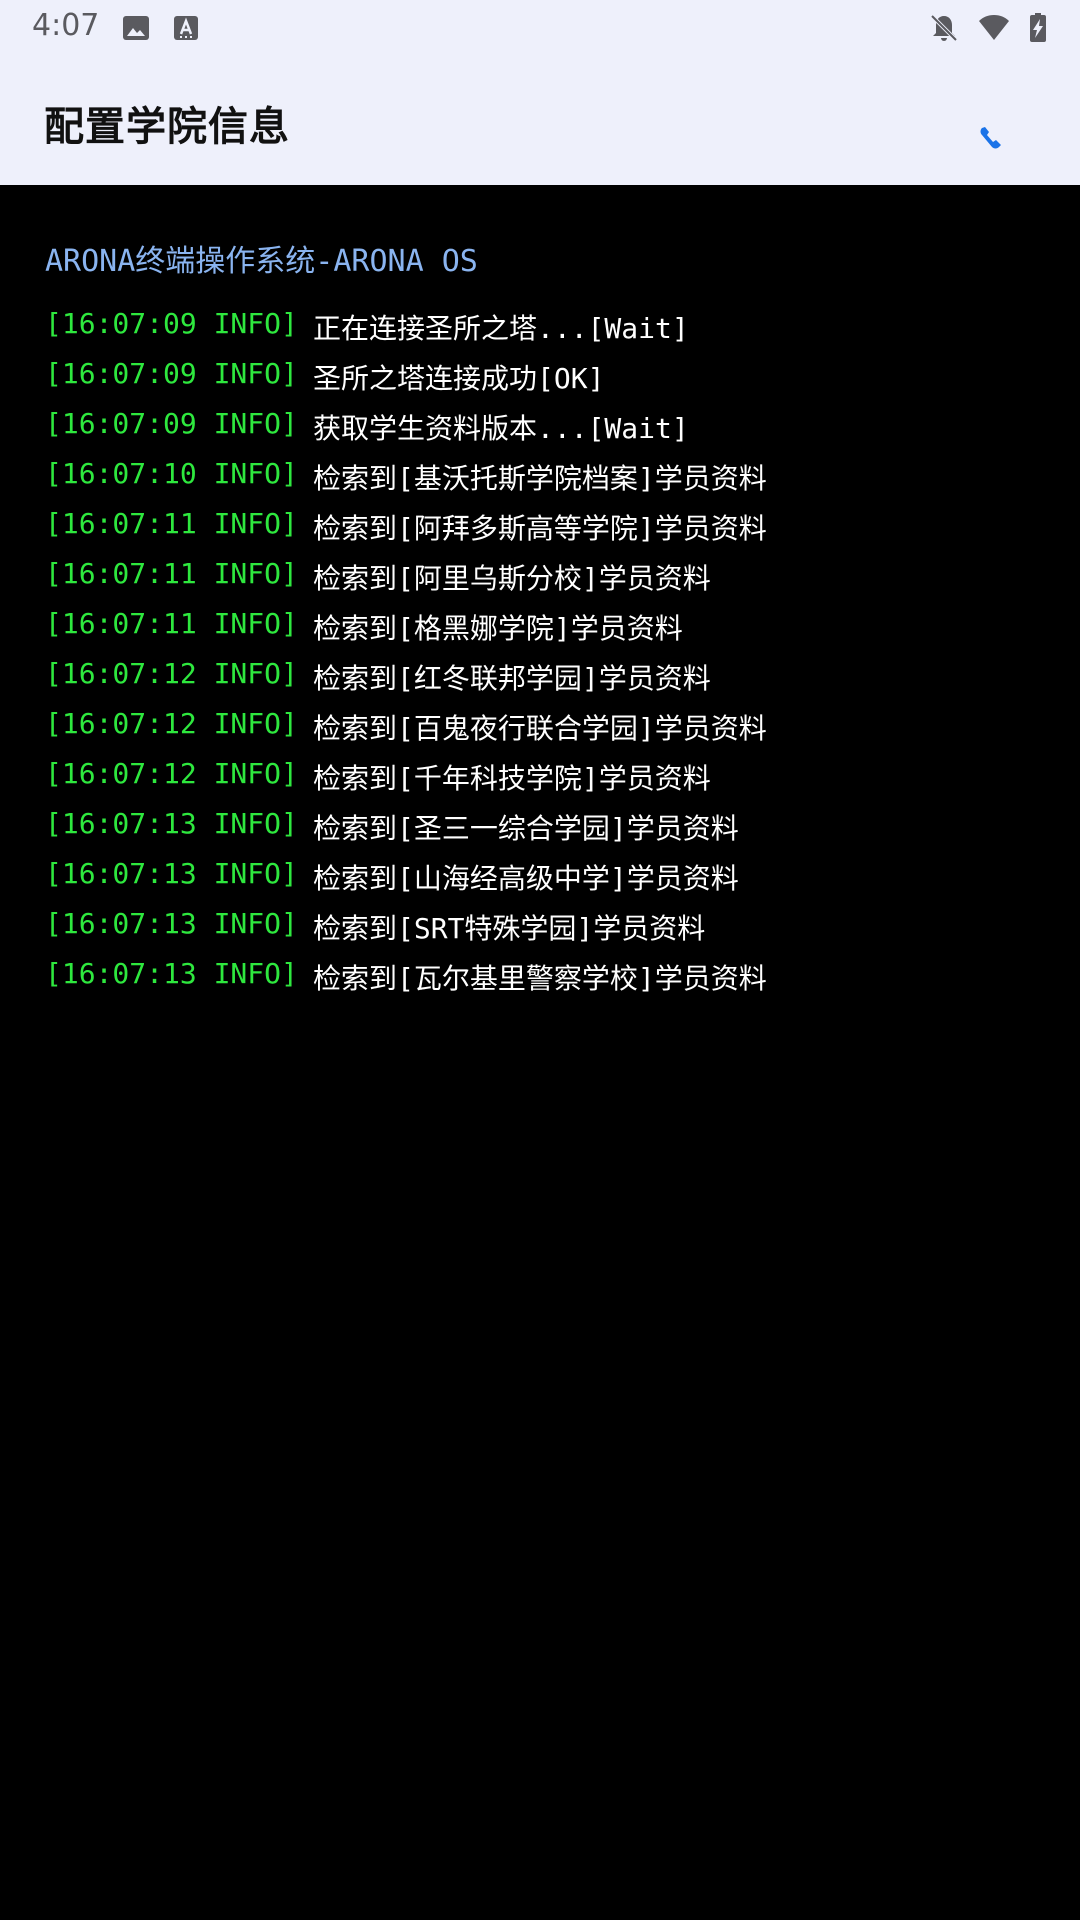 This screenshot has width=1080, height=1920. Describe the element at coordinates (1038, 27) in the screenshot. I see `battery-charging-icon` at that location.